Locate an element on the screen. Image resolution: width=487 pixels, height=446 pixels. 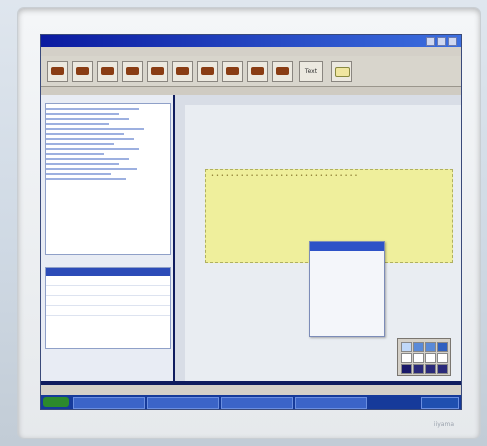
pin-row: •••••••••••••••••••••••••••••• is located at coordinates (285, 176).